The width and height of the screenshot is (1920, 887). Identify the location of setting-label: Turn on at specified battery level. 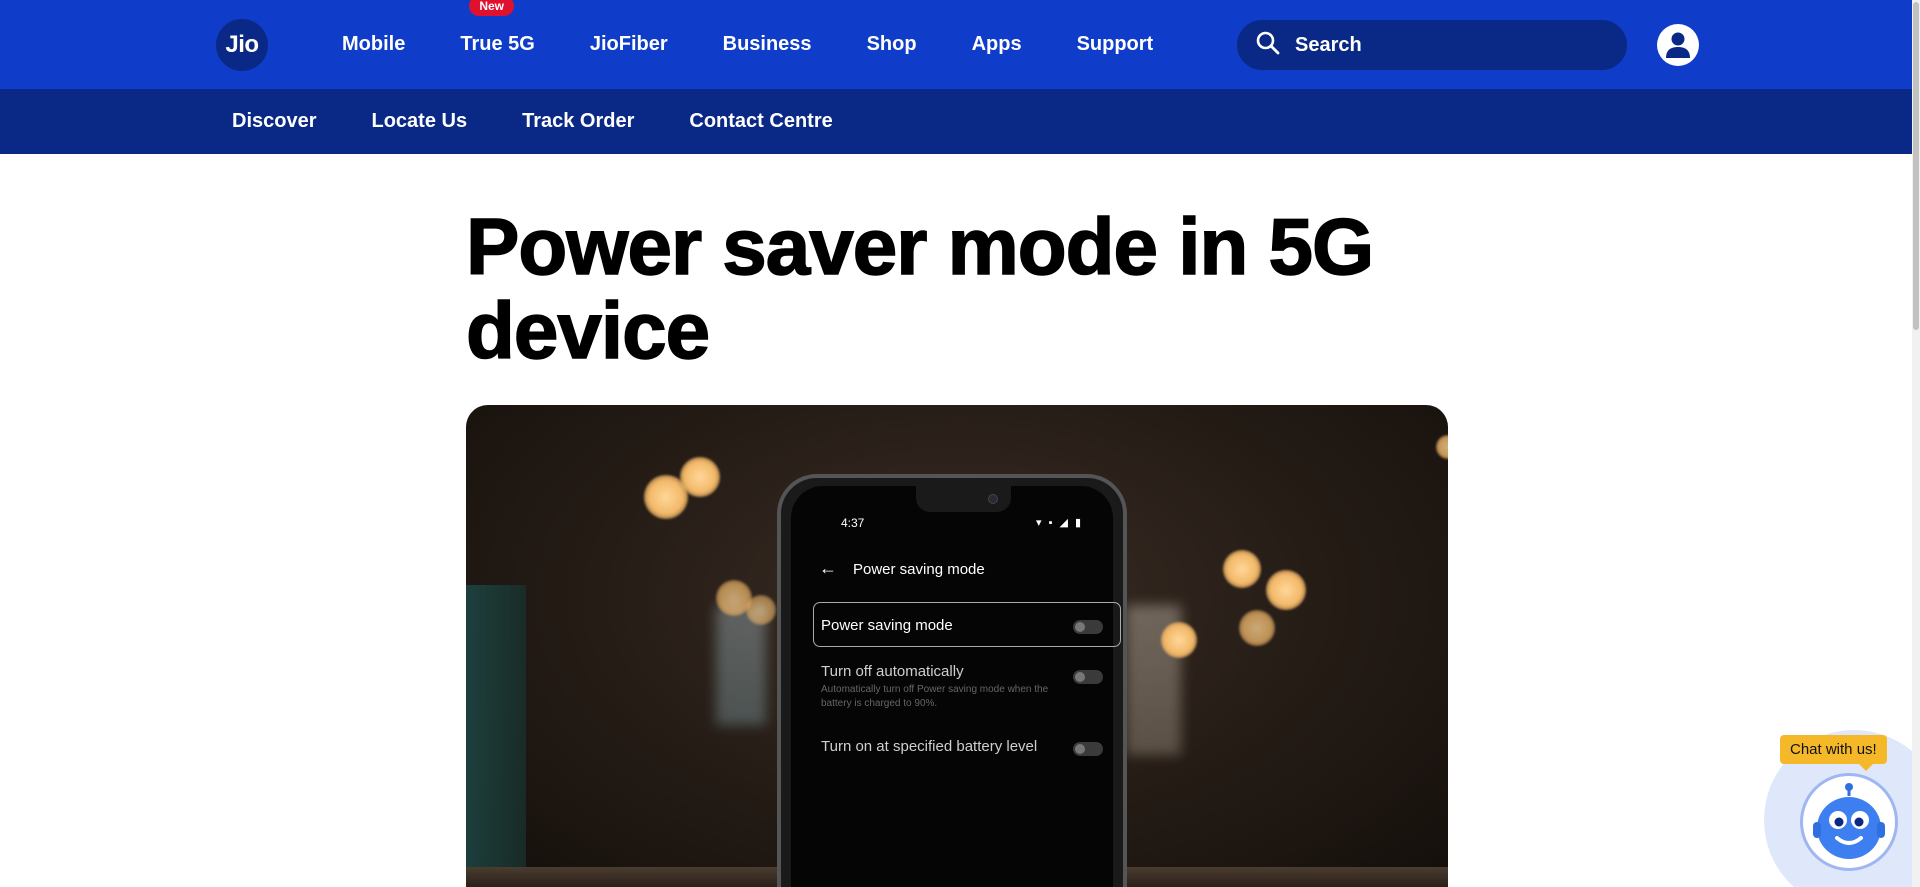
(929, 746).